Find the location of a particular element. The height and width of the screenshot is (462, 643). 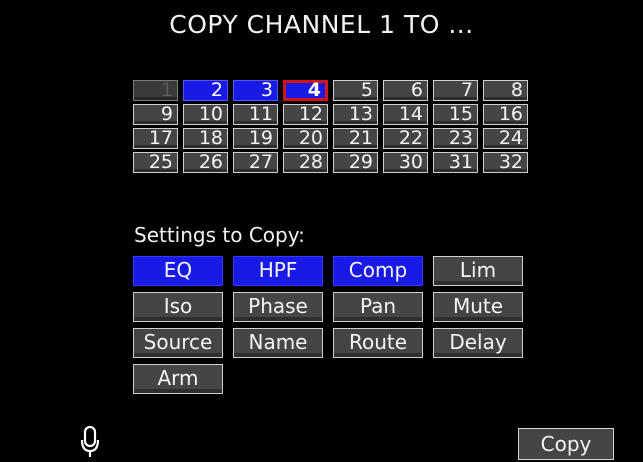

channel-button-29: 29 is located at coordinates (355, 162).